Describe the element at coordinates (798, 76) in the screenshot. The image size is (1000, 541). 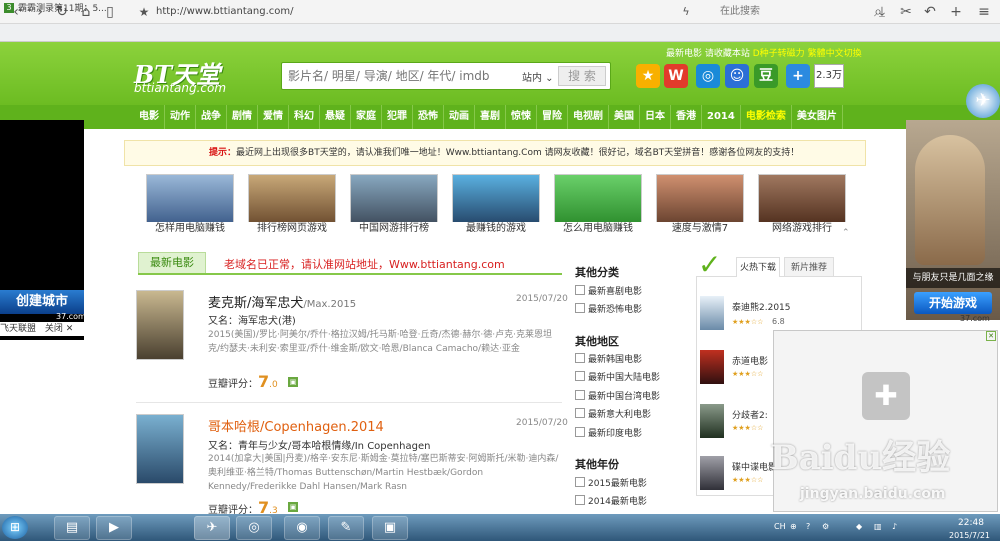
I see `share-plus-icon: +` at that location.